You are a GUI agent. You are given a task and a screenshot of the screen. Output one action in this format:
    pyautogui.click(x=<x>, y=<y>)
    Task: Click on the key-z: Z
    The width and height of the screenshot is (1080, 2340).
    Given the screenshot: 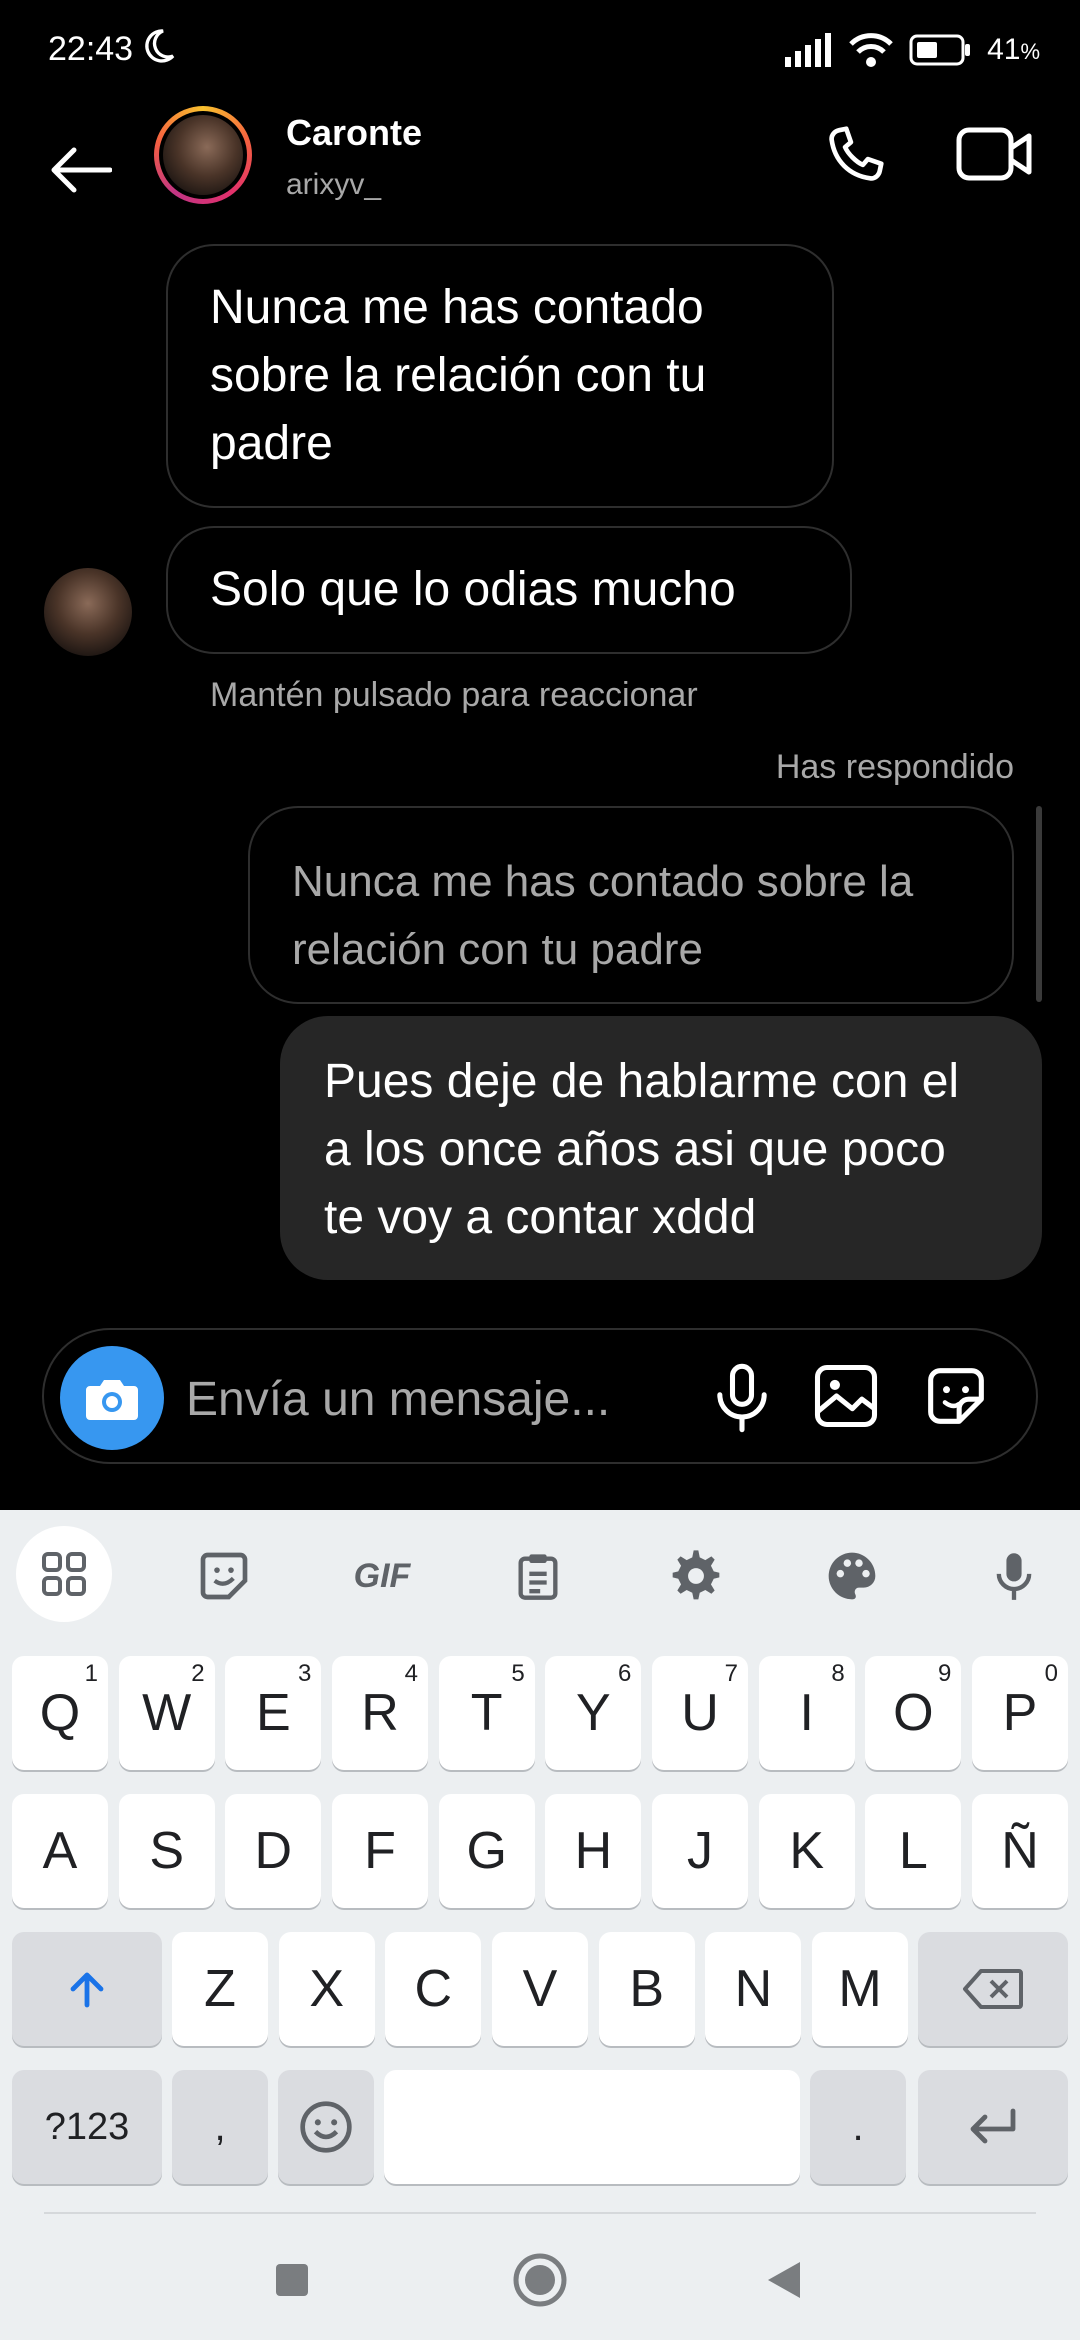 What is the action you would take?
    pyautogui.click(x=220, y=1989)
    